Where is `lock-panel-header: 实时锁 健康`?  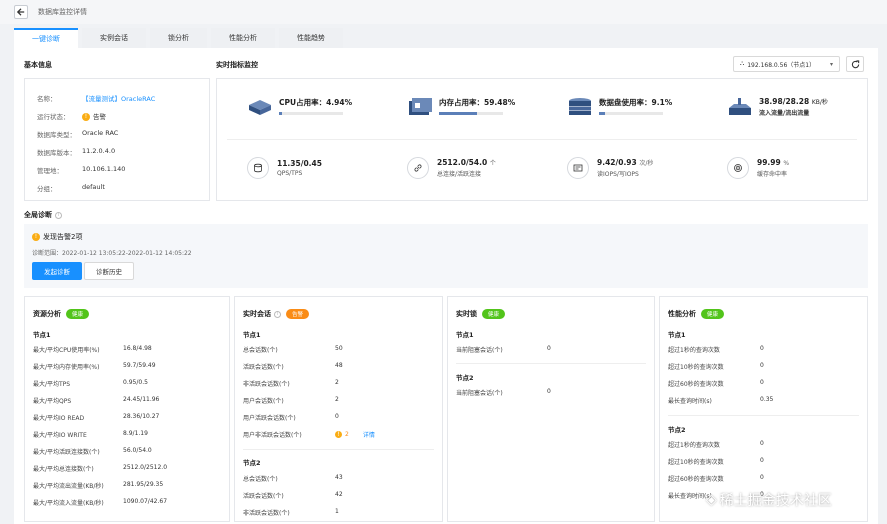
lock-panel-header: 实时锁 健康 is located at coordinates (481, 314).